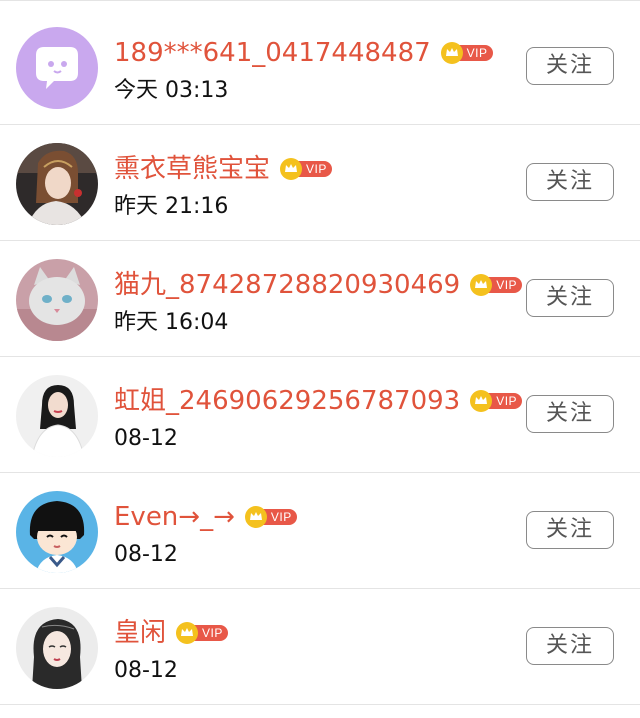 This screenshot has height=718, width=640. What do you see at coordinates (287, 285) in the screenshot?
I see `user-name: 猫九_87428728820930469` at bounding box center [287, 285].